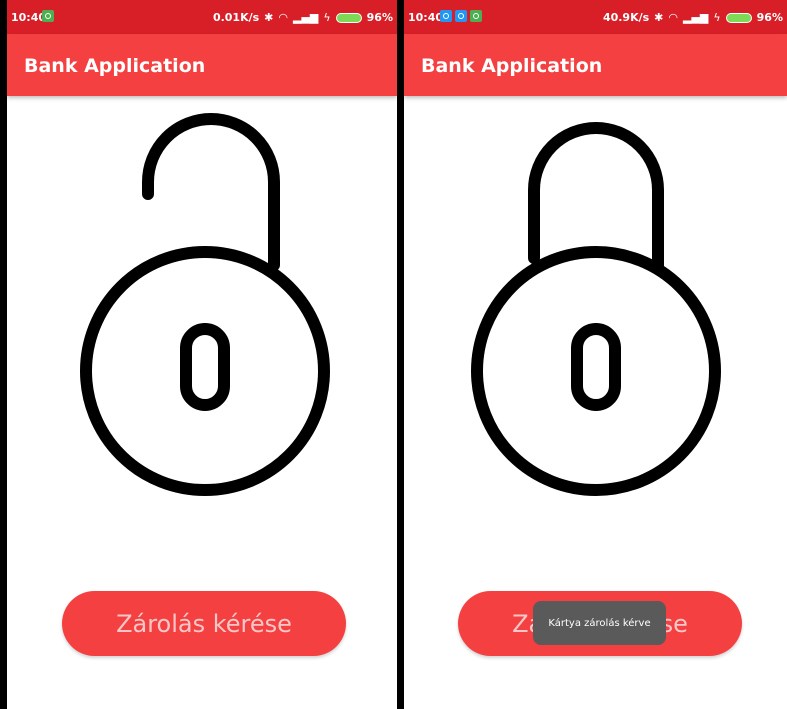  What do you see at coordinates (204, 623) in the screenshot?
I see `request-lock-button: Zárolás kérése` at bounding box center [204, 623].